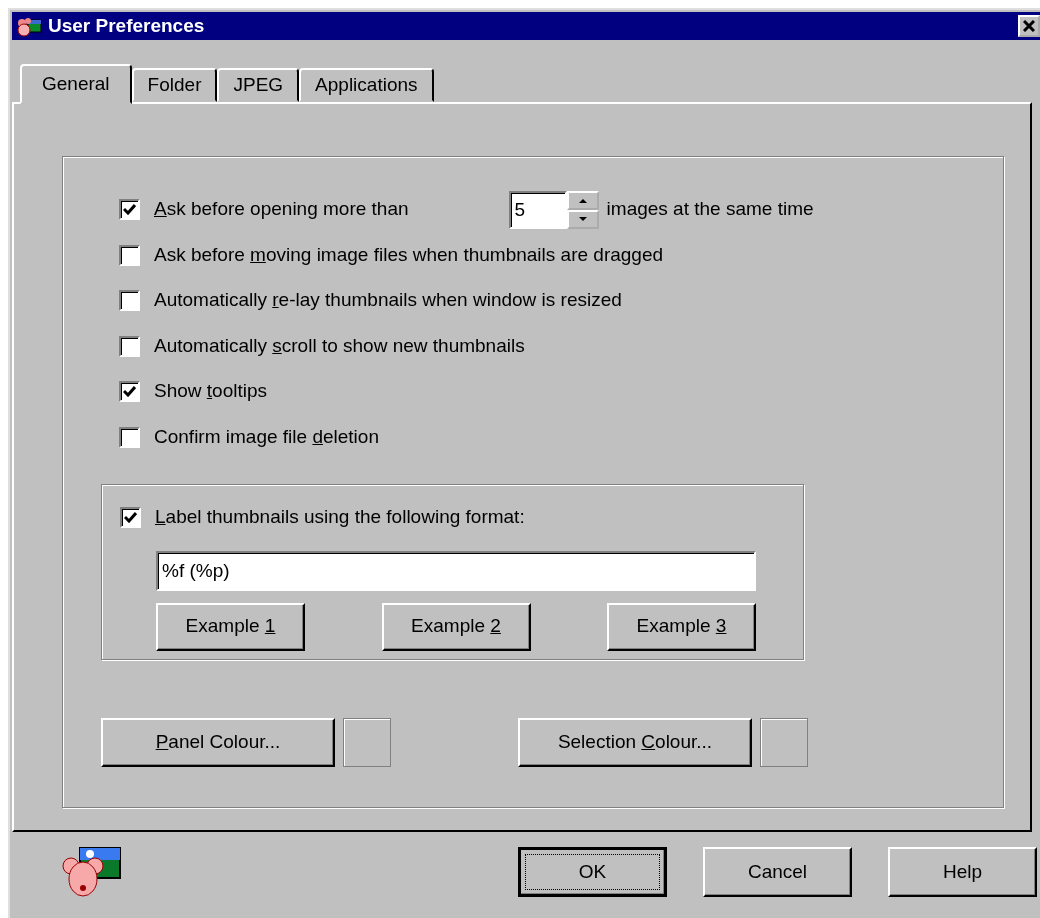  I want to click on tab: Folder, so click(174, 85).